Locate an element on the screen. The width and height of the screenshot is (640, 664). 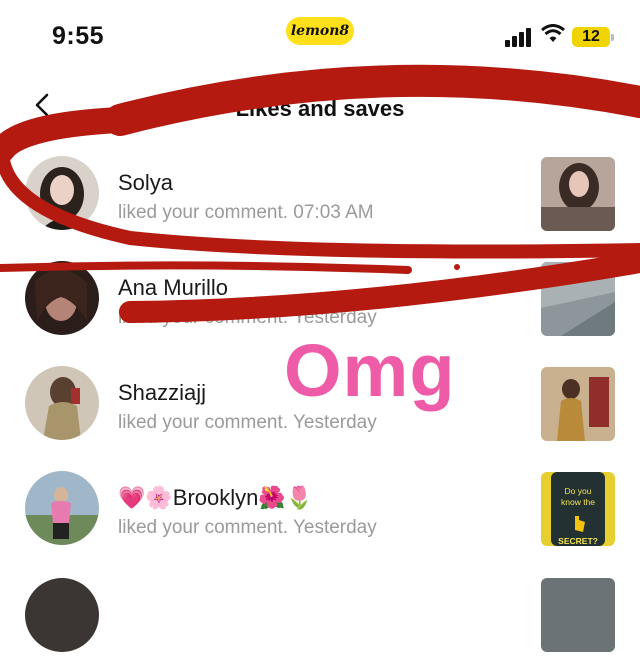
thumb-text-line-2: know the is located at coordinates (578, 502).